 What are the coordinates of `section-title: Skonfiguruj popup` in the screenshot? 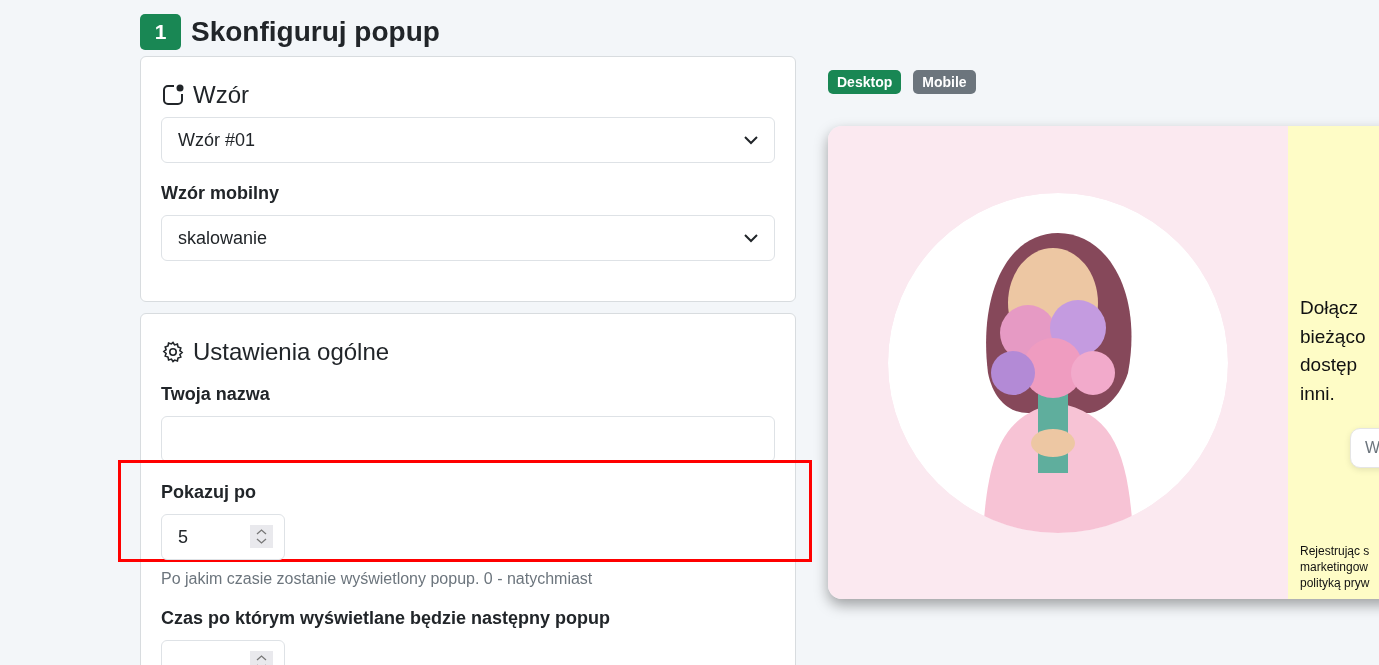 It's located at (315, 32).